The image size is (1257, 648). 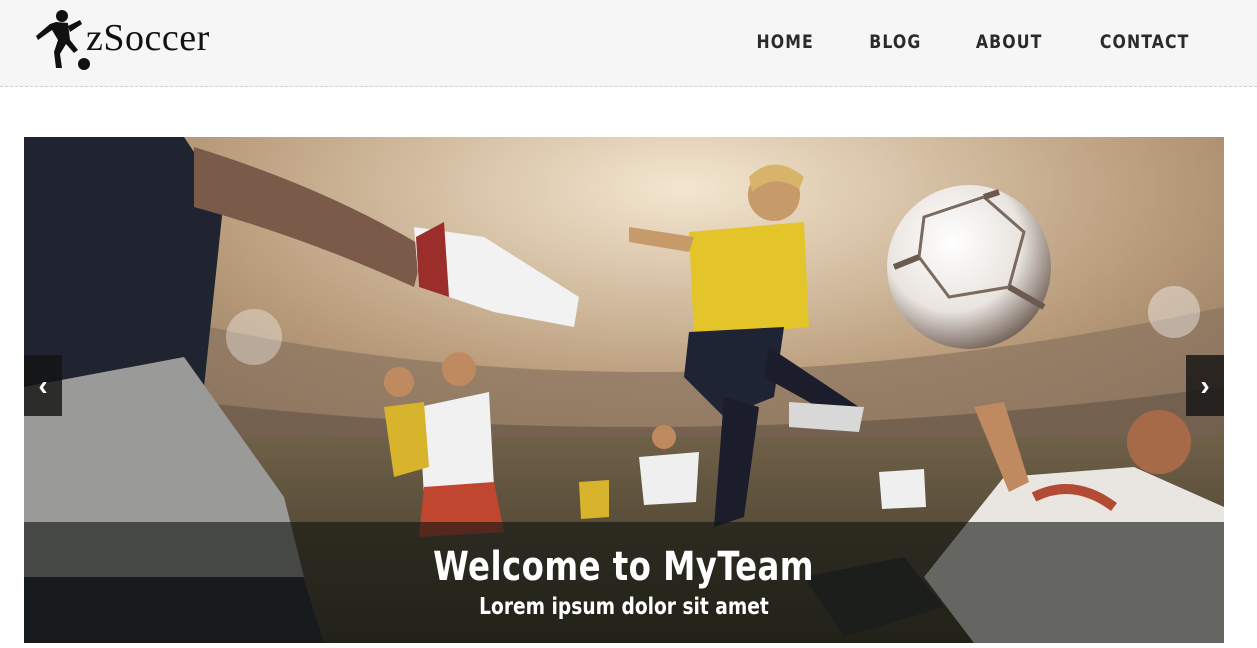 What do you see at coordinates (148, 38) in the screenshot?
I see `logo-text: zSoccer` at bounding box center [148, 38].